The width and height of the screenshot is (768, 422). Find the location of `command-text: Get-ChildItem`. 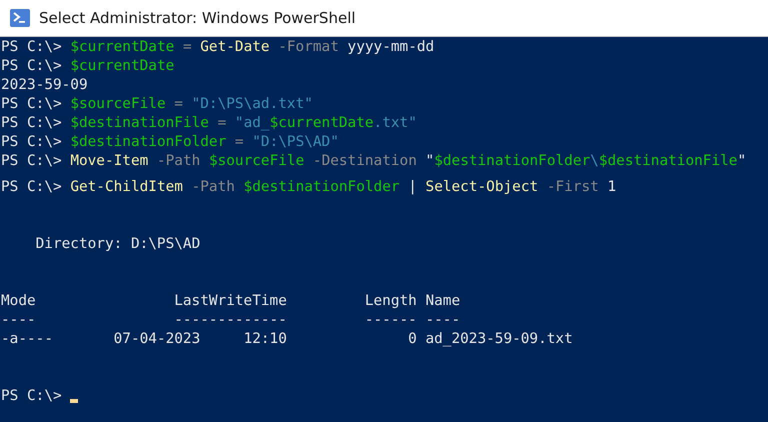

command-text: Get-ChildItem is located at coordinates (126, 187).